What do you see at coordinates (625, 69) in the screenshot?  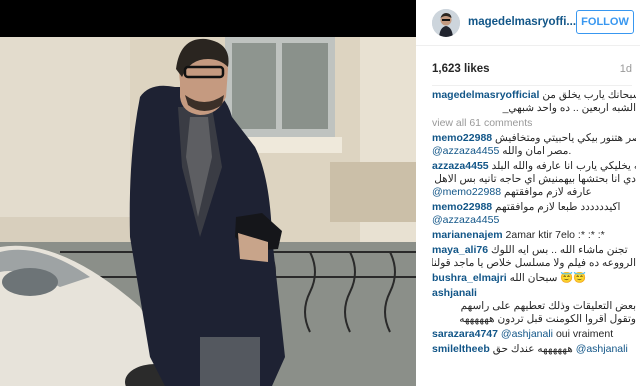 I see `post-age: 1d` at bounding box center [625, 69].